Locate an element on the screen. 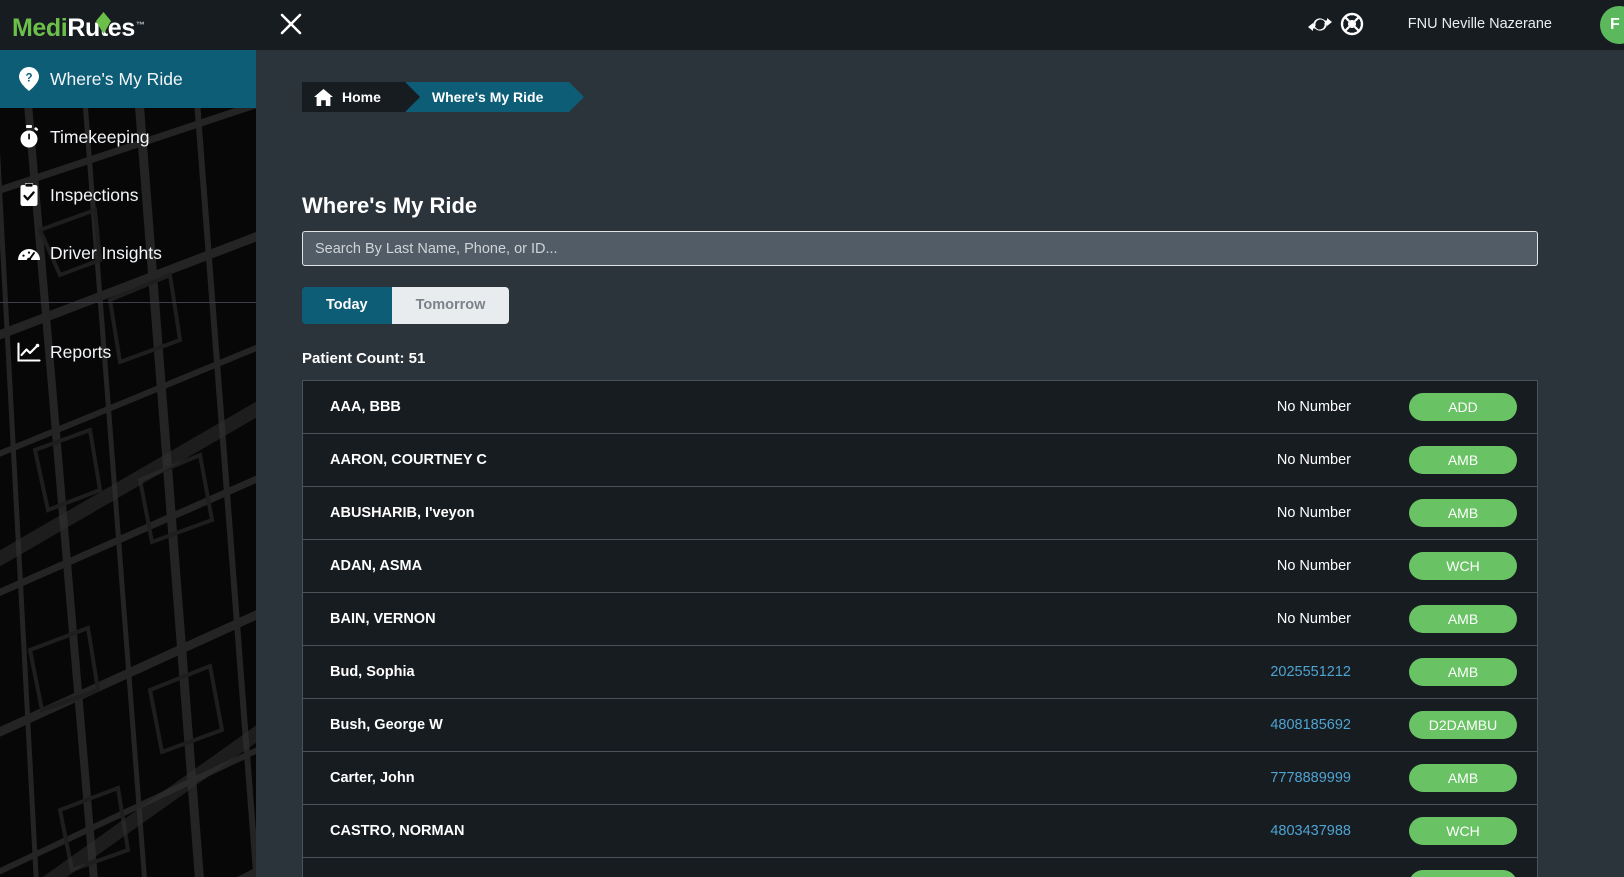 The width and height of the screenshot is (1624, 877). patient-name: Bud, Sophia is located at coordinates (372, 672).